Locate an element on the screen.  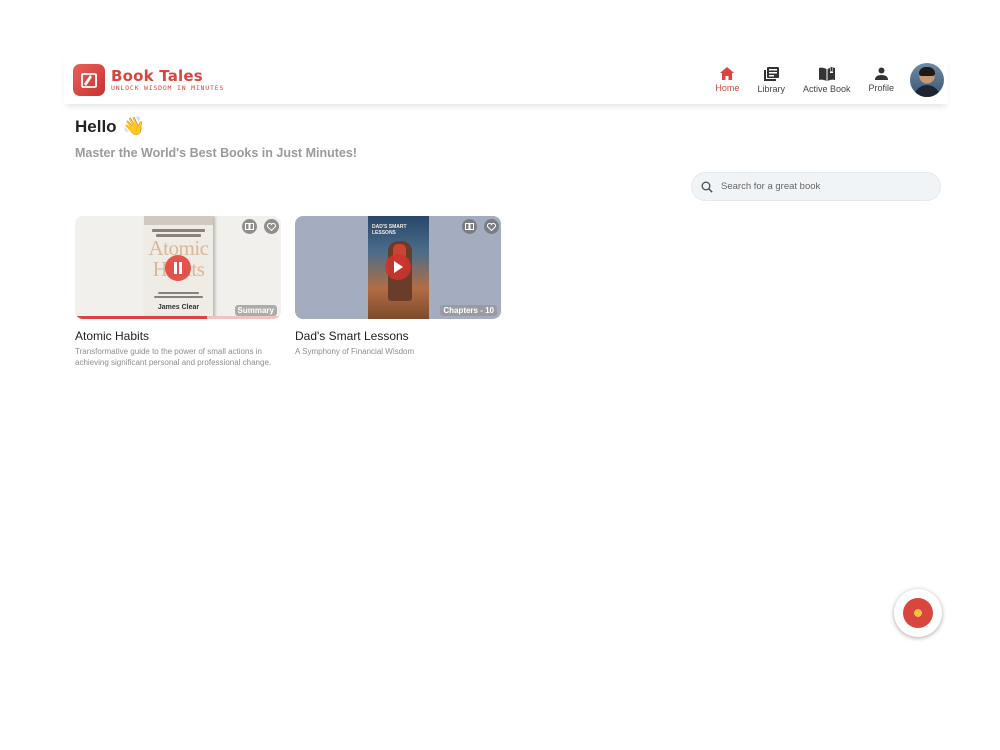
book-title: Atomic Habits is located at coordinates (178, 336).